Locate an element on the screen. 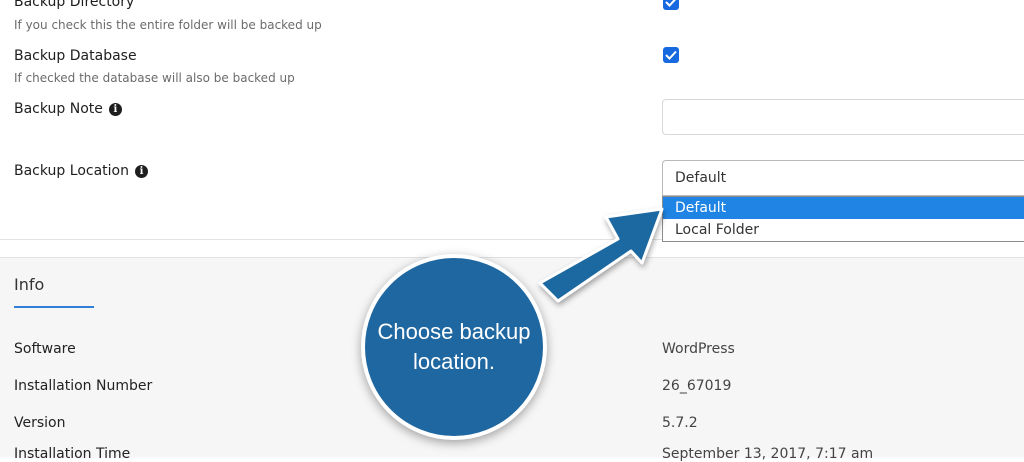 Image resolution: width=1024 pixels, height=462 pixels. info-key-installation-number: Installation Number is located at coordinates (83, 386).